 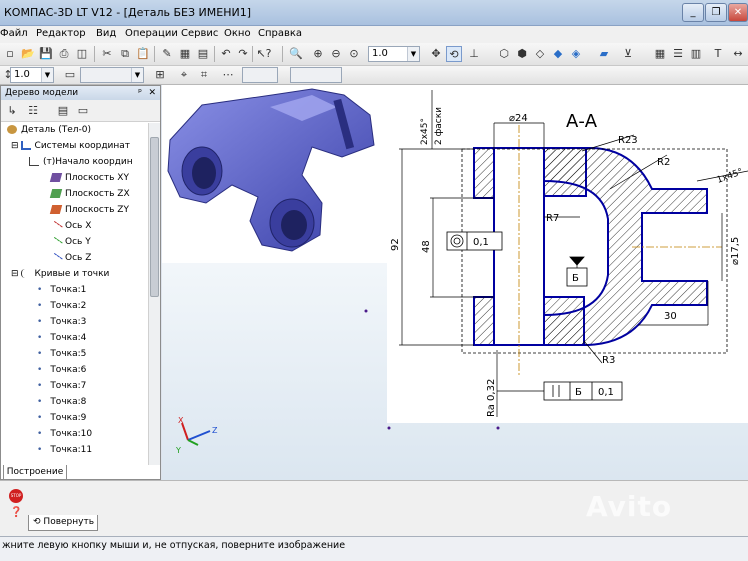 I want to click on tree-node-origin: (т)Начало координ, so click(x=81, y=162).